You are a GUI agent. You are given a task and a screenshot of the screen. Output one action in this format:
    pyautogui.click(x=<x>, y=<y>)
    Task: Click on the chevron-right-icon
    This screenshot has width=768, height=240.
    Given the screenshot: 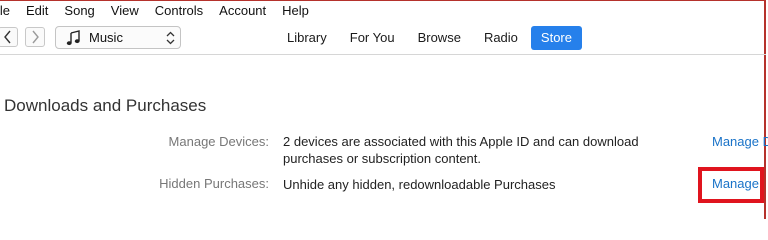 What is the action you would take?
    pyautogui.click(x=35, y=37)
    